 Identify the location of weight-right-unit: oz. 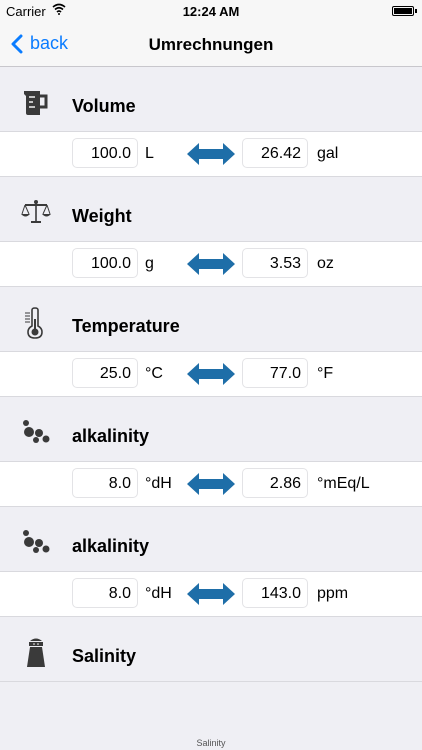
(325, 263).